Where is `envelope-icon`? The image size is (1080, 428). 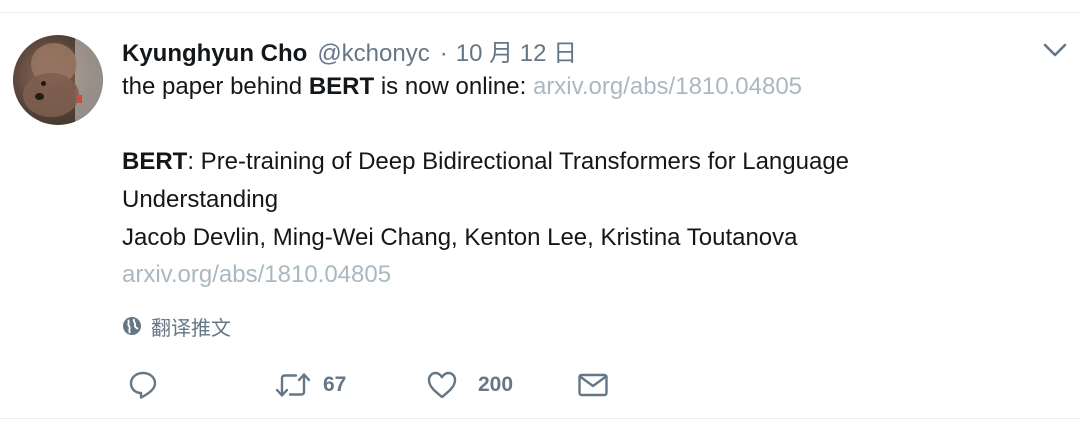 envelope-icon is located at coordinates (593, 385).